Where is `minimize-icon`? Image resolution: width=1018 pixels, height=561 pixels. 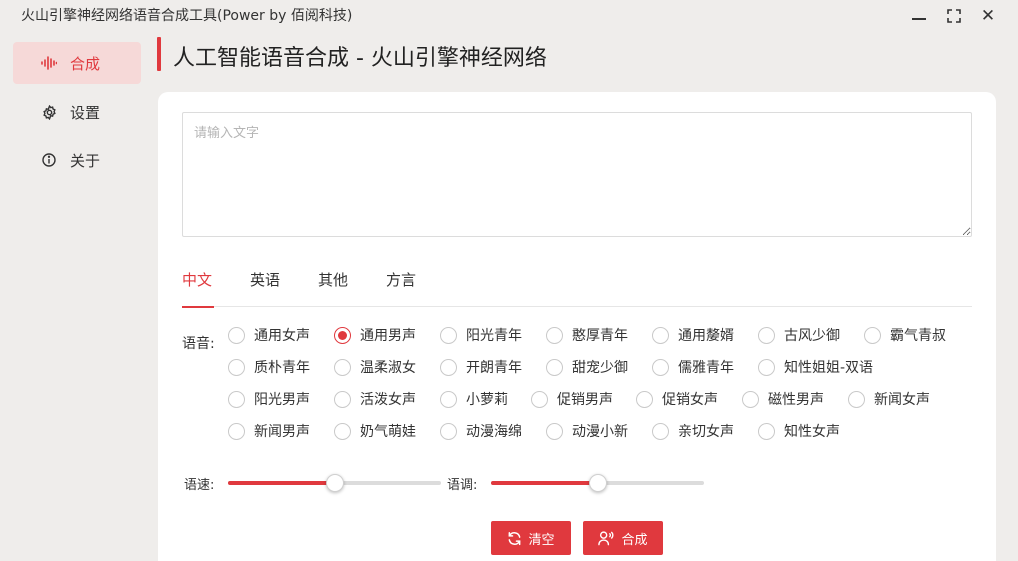 minimize-icon is located at coordinates (919, 19).